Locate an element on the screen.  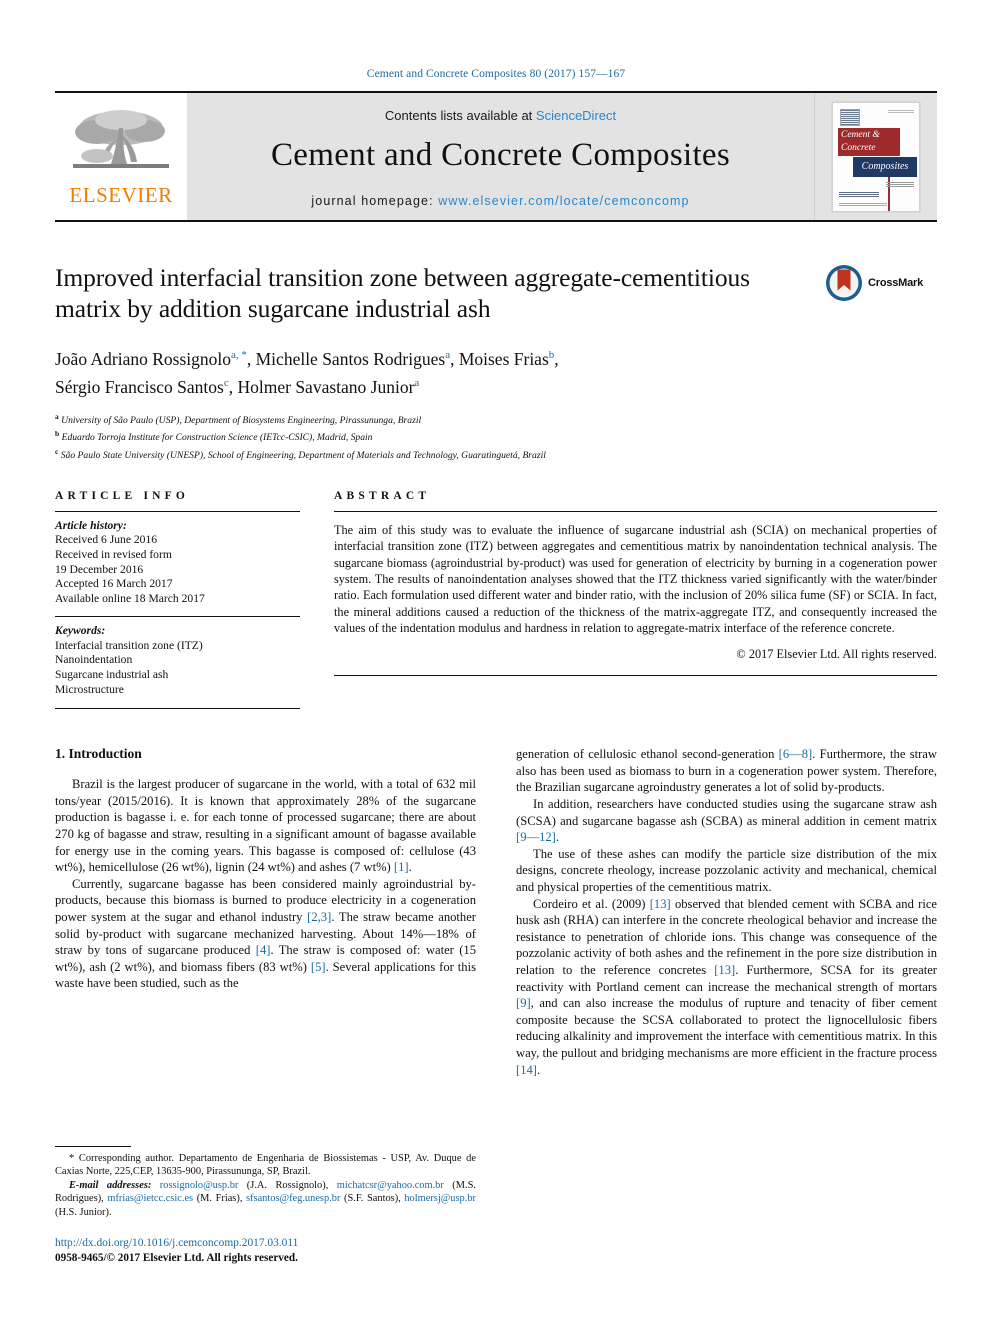
crossmark-badge: CrossMark is located at coordinates (881, 283).